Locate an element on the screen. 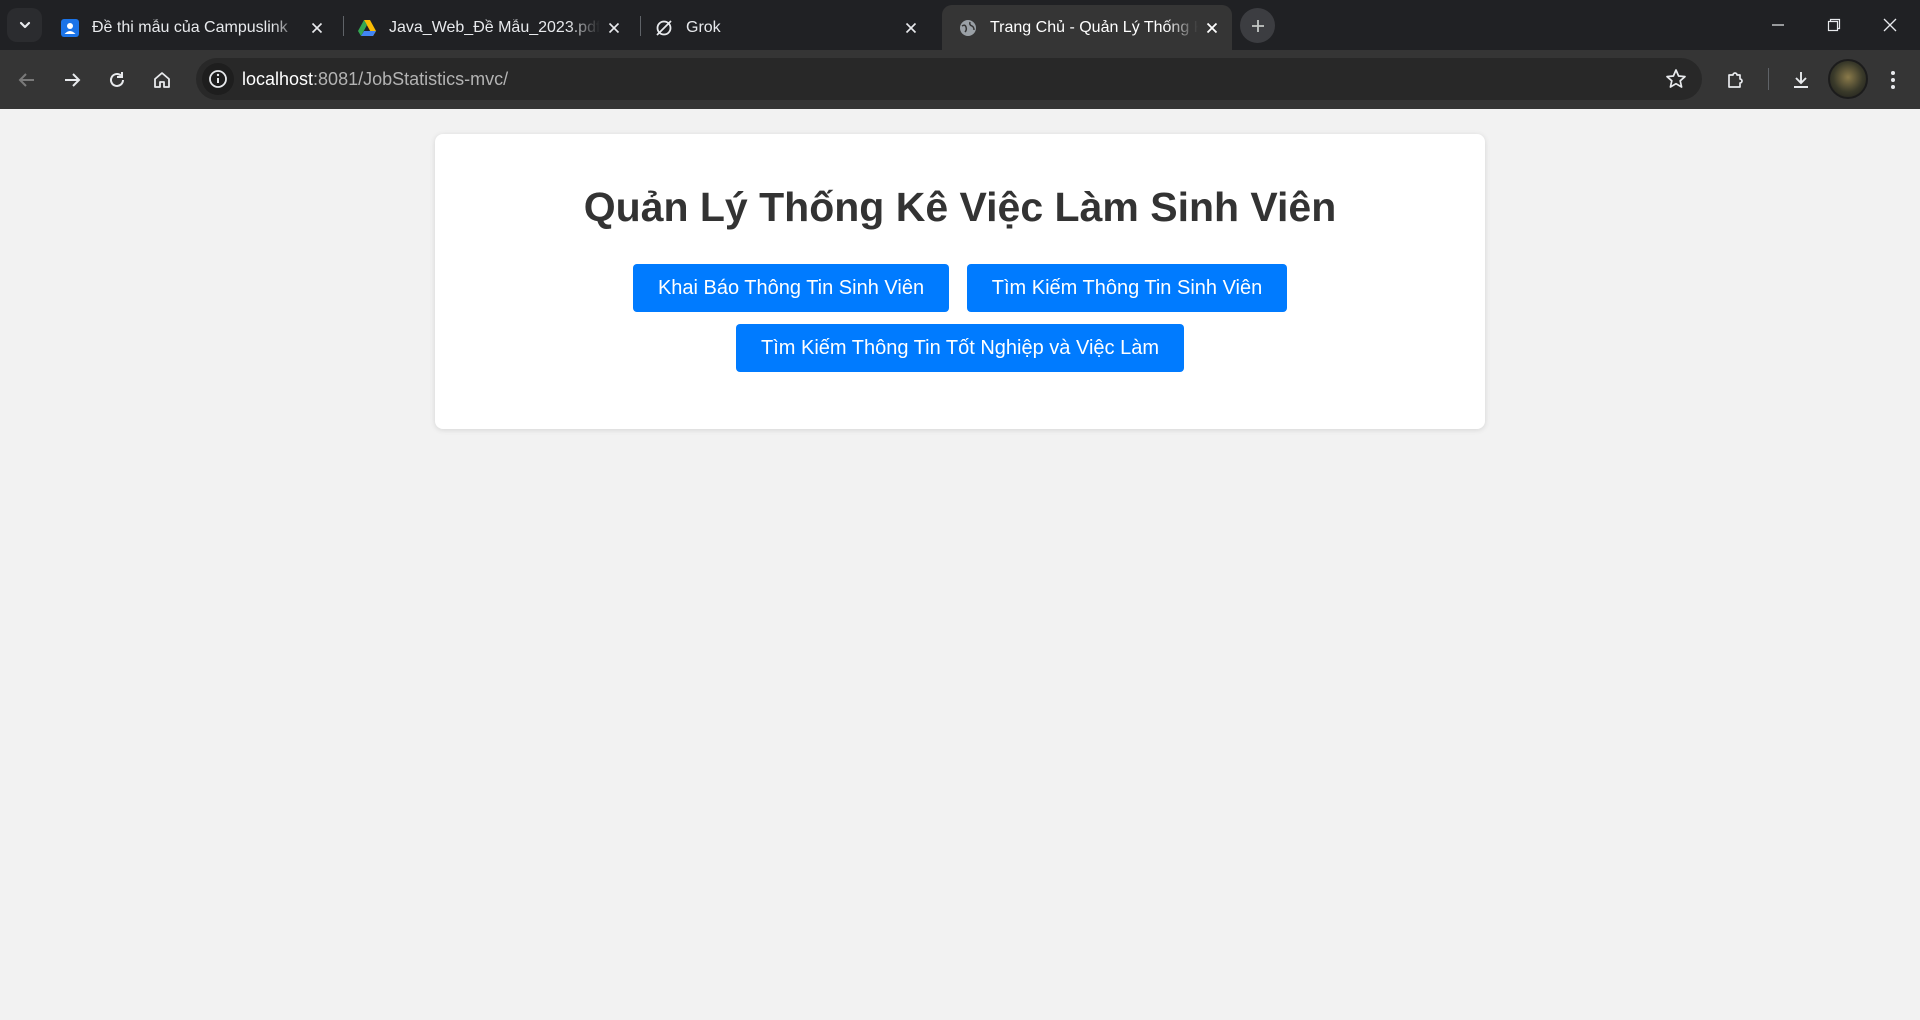 The image size is (1920, 1020). downloads-button is located at coordinates (1801, 80).